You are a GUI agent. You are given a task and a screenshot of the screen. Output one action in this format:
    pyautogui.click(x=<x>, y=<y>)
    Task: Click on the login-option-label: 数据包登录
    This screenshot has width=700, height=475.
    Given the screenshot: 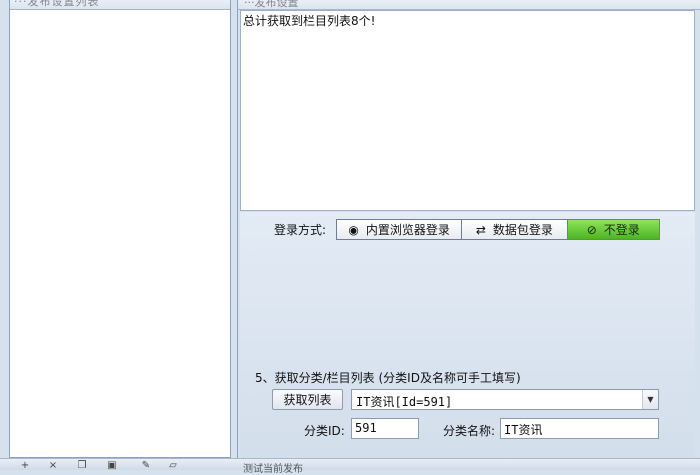 What is the action you would take?
    pyautogui.click(x=522, y=230)
    